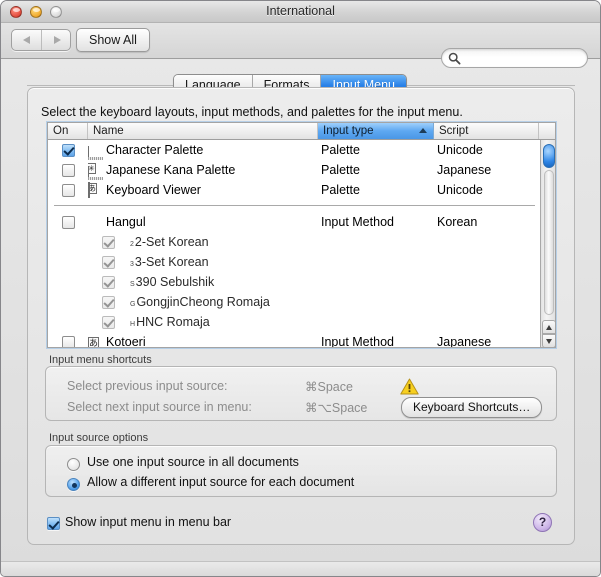  Describe the element at coordinates (193, 462) in the screenshot. I see `radio-use-one-source-label: Use one input source in all documents` at that location.